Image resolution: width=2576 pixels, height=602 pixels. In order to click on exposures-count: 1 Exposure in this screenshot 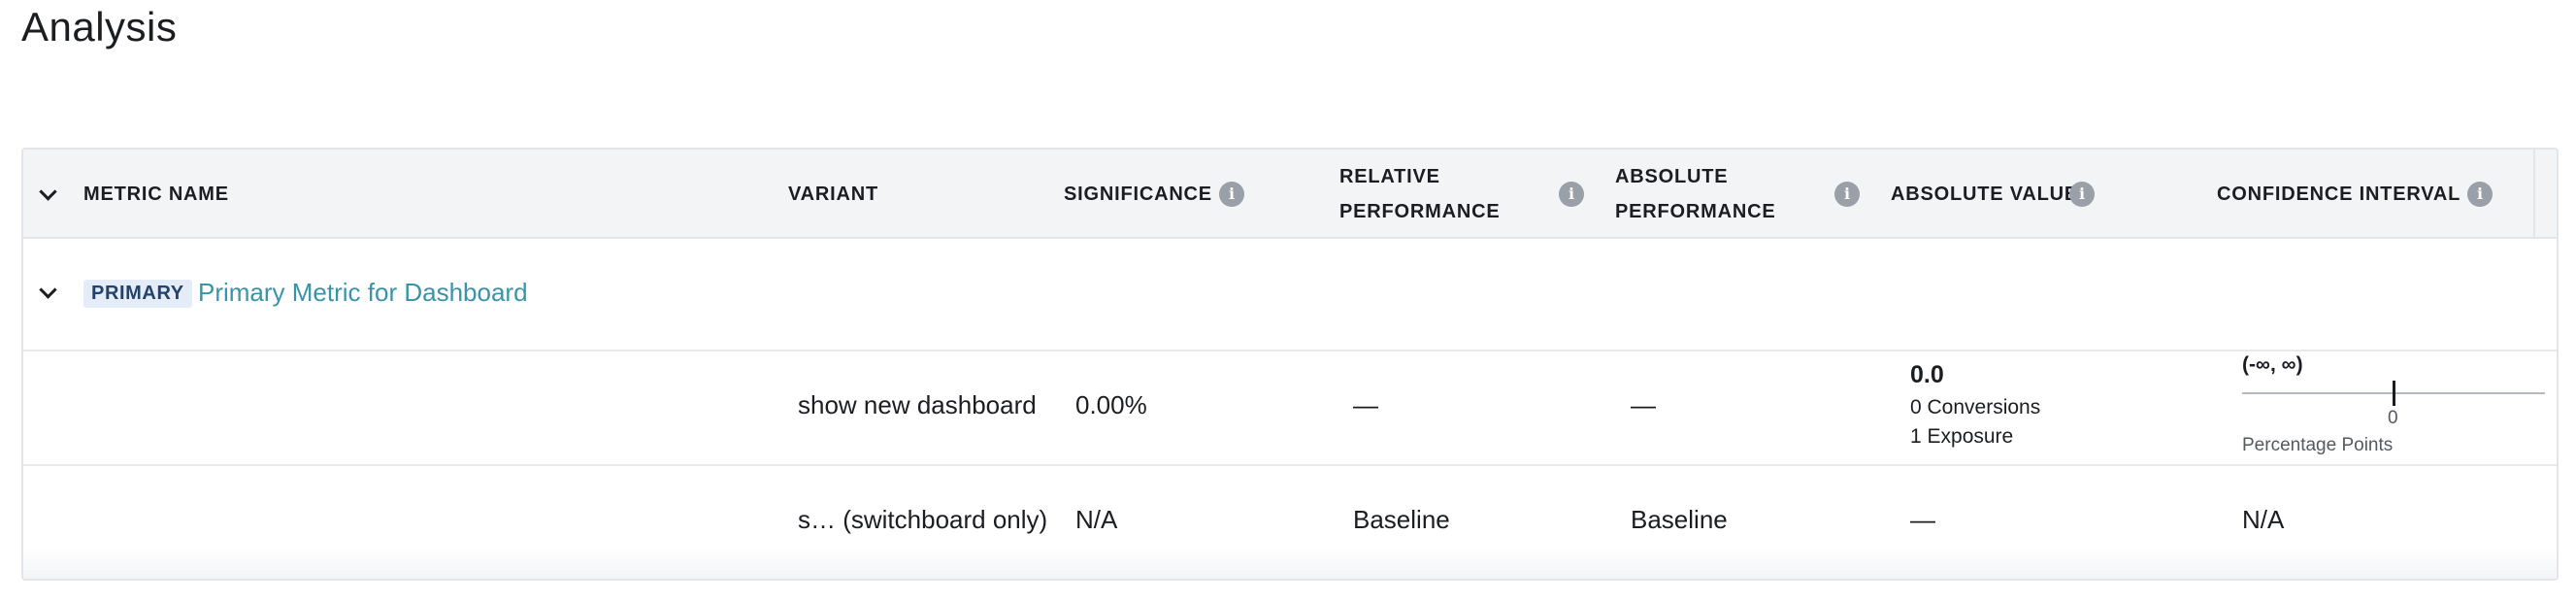, I will do `click(1962, 437)`.